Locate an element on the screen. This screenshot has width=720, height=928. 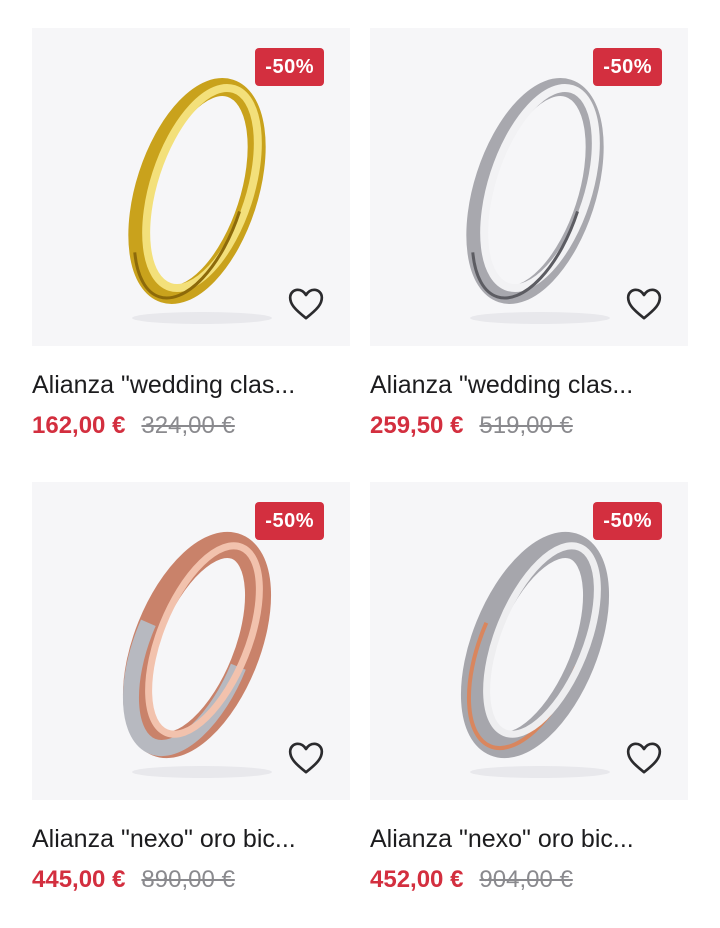
original-price: 890,00 € is located at coordinates (188, 879).